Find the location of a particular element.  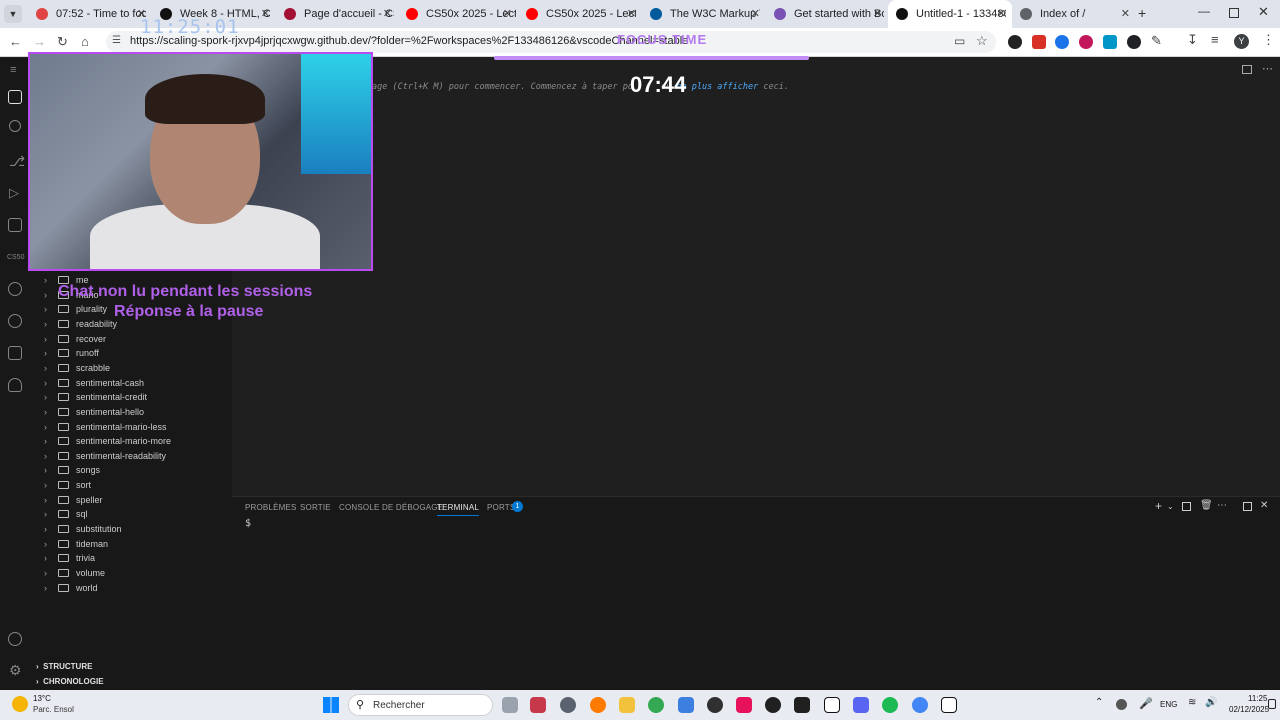

run-debug-icon: ▷ is located at coordinates (14, 193).